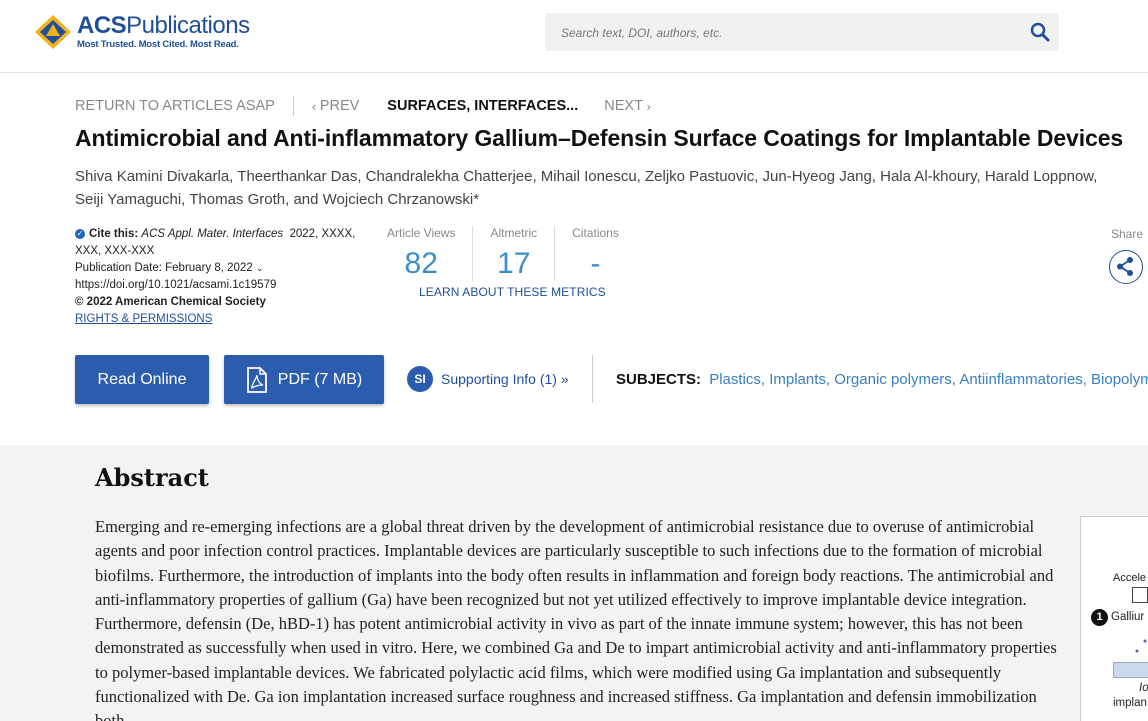 The image size is (1148, 721). Describe the element at coordinates (80, 233) in the screenshot. I see `check-icon: ✓` at that location.